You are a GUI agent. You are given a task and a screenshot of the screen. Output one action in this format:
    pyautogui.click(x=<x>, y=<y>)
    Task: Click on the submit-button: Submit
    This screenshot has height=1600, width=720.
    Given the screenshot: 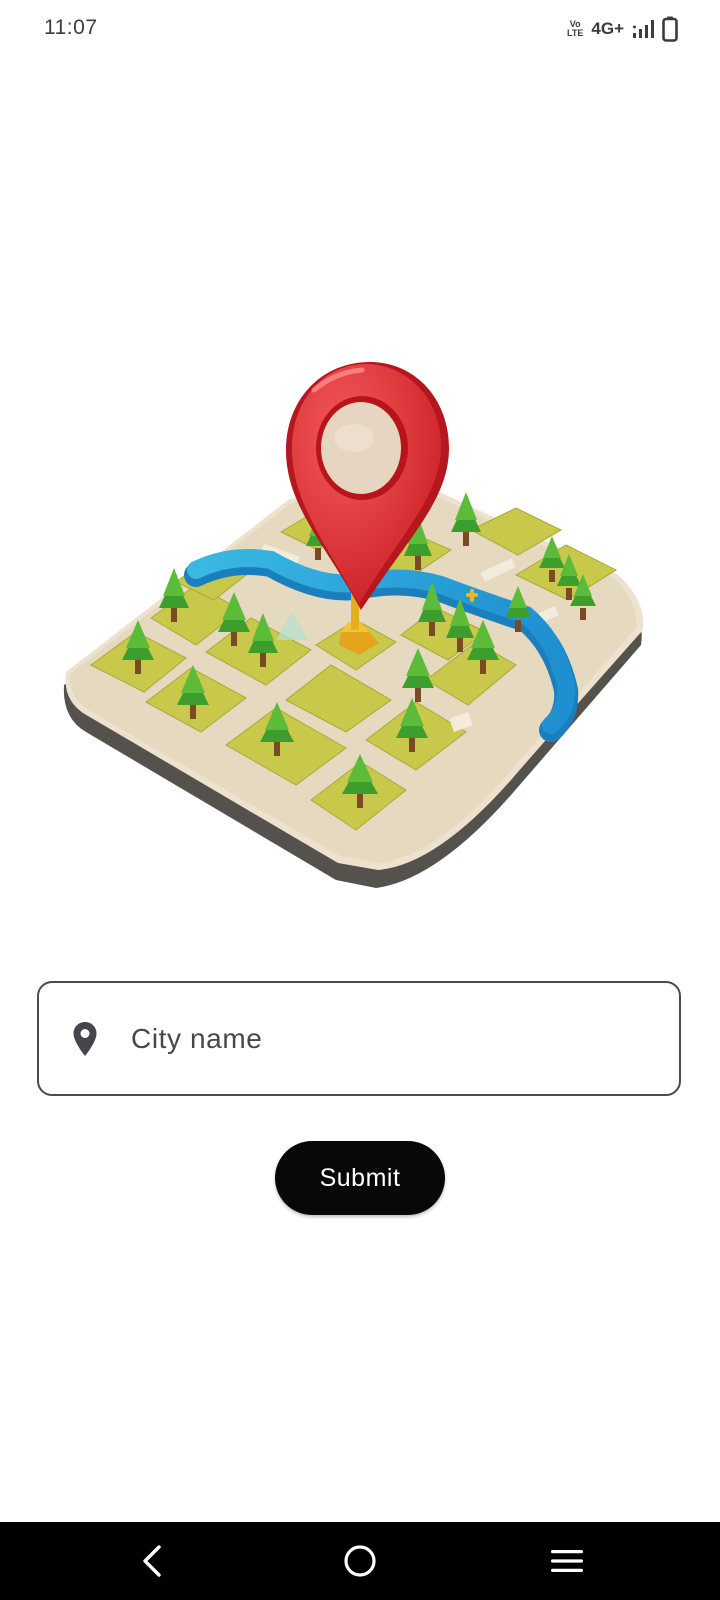 What is the action you would take?
    pyautogui.click(x=360, y=1178)
    